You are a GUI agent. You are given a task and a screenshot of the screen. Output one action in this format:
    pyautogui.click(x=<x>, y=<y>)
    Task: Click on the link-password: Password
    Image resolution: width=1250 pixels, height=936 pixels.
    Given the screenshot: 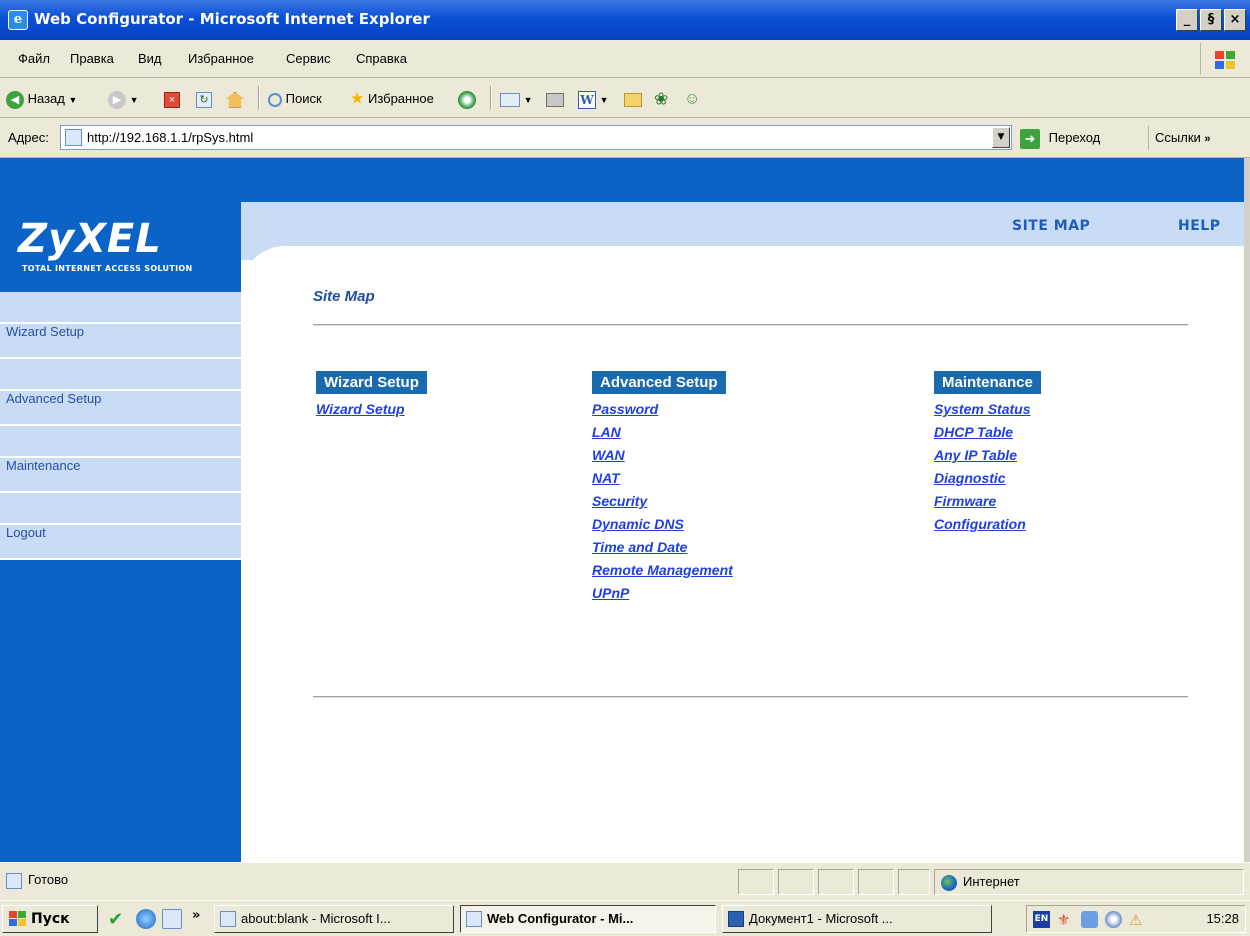 What is the action you would take?
    pyautogui.click(x=662, y=409)
    